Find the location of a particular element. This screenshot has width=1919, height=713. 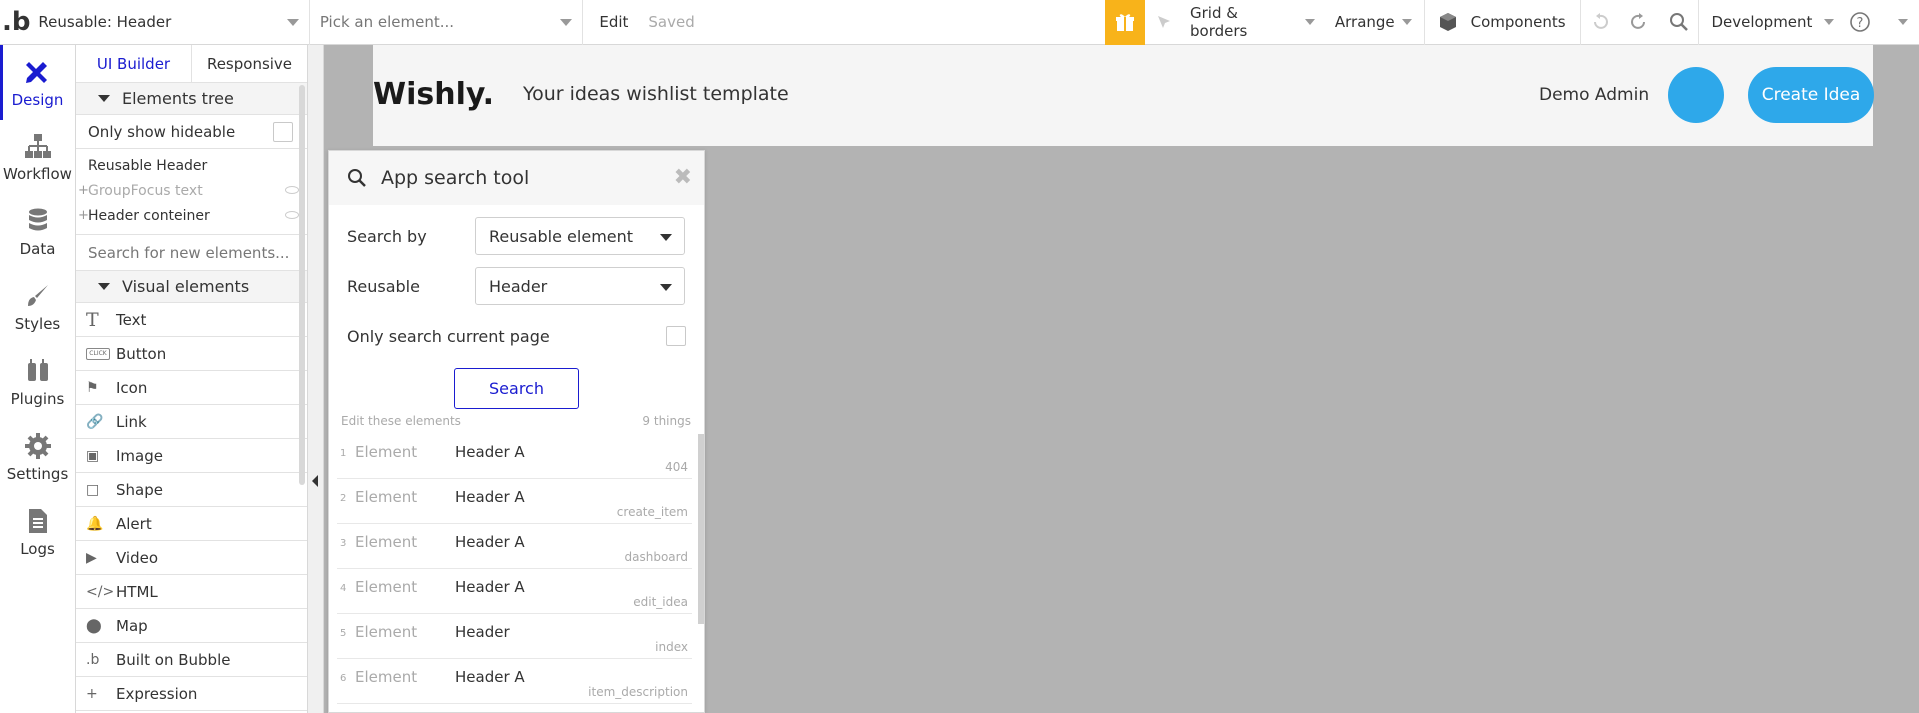

only-current-page-checkbox is located at coordinates (676, 336).